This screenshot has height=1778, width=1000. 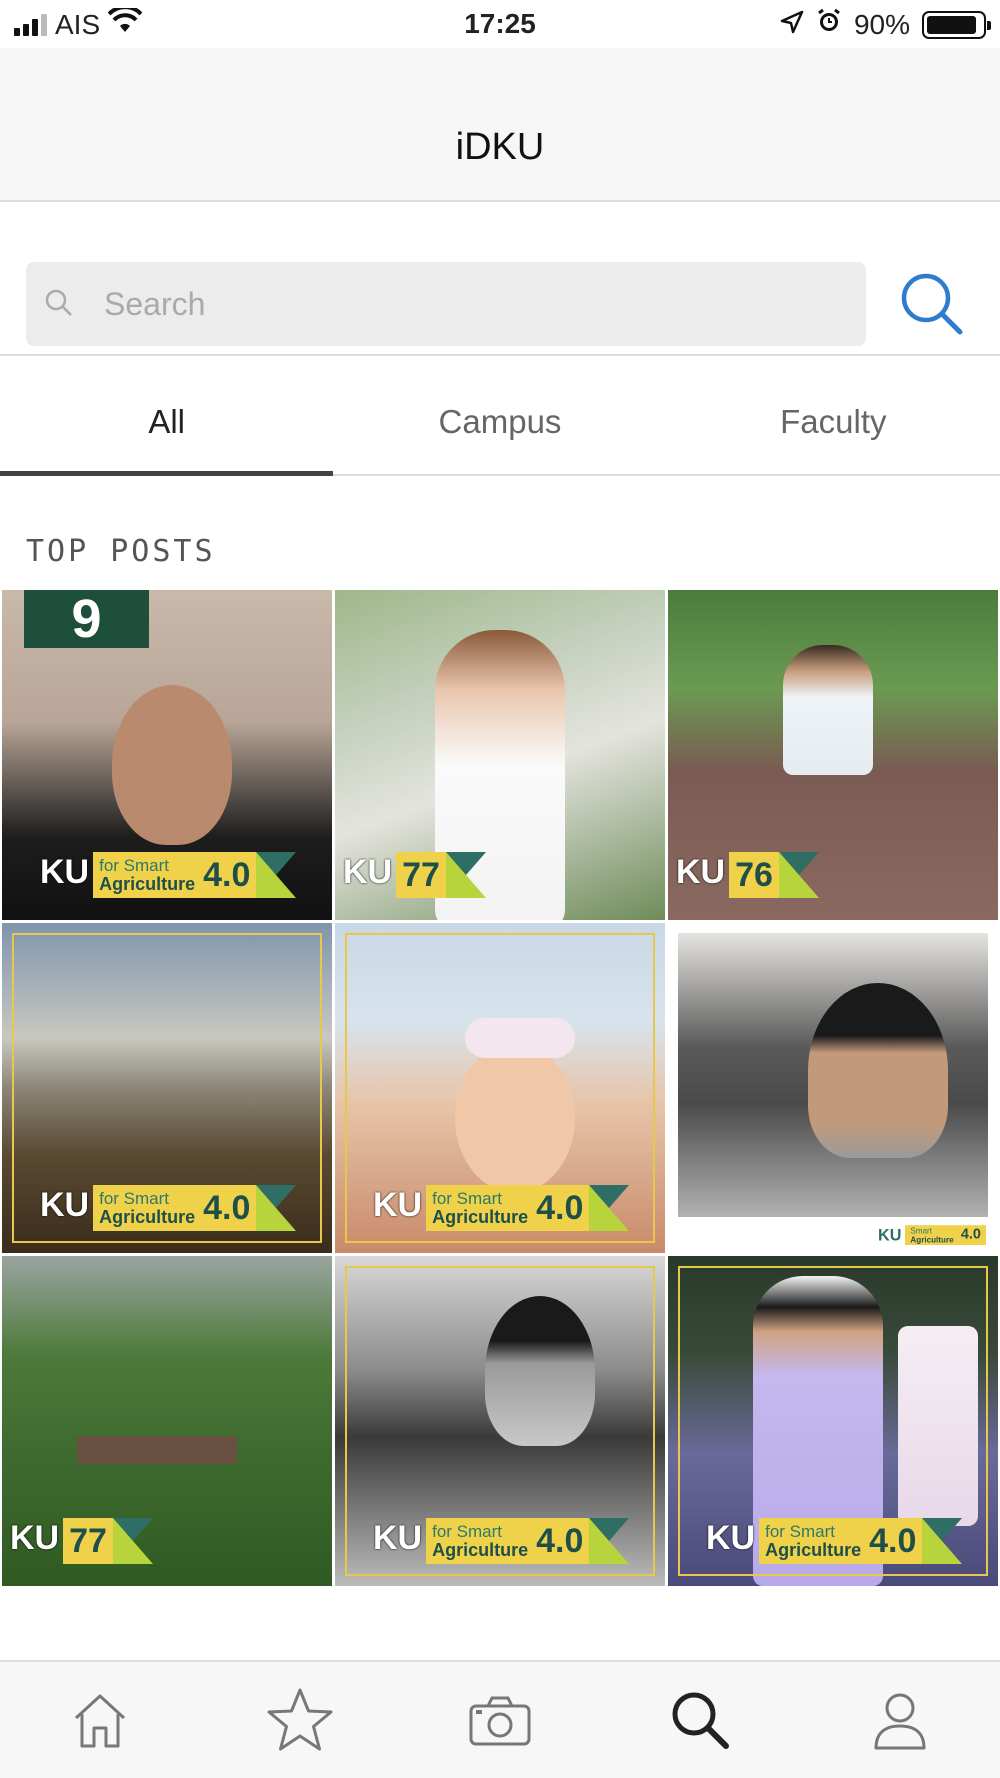 What do you see at coordinates (792, 25) in the screenshot?
I see `location-icon` at bounding box center [792, 25].